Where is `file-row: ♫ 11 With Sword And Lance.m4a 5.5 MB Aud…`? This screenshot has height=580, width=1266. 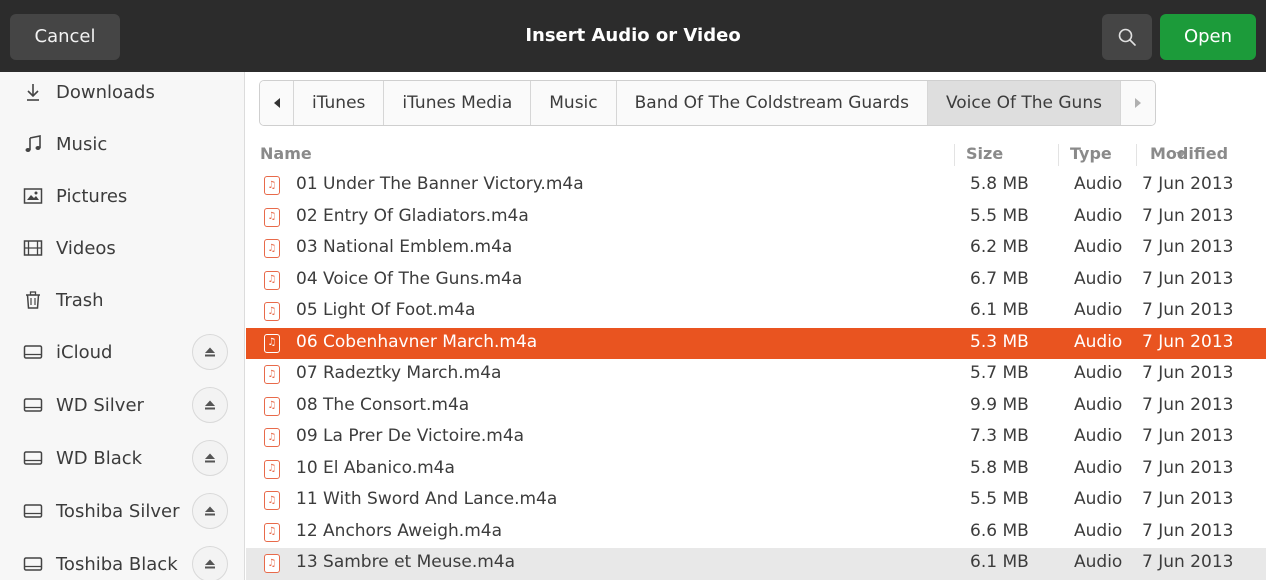
file-row: ♫ 11 With Sword And Lance.m4a 5.5 MB Aud… is located at coordinates (756, 501).